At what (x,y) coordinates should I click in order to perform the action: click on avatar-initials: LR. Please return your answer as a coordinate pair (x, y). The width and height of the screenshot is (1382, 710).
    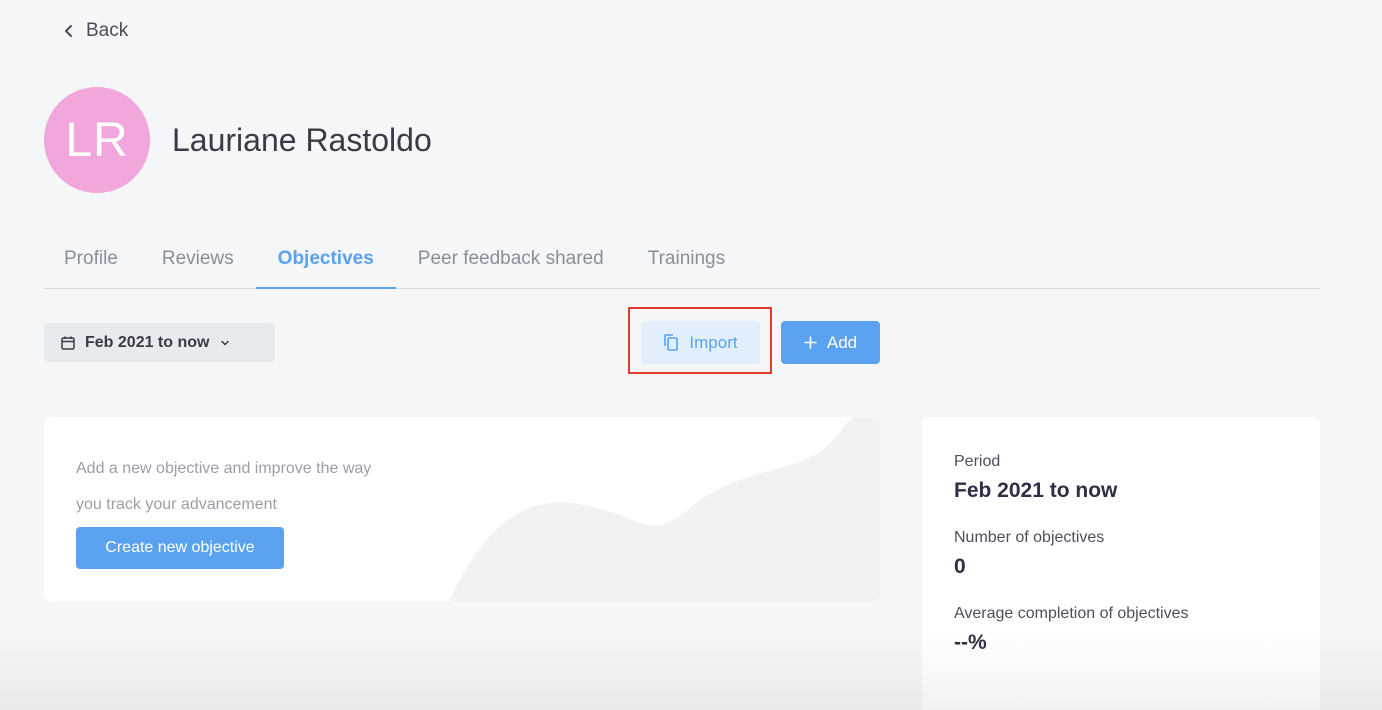
    Looking at the image, I should click on (97, 140).